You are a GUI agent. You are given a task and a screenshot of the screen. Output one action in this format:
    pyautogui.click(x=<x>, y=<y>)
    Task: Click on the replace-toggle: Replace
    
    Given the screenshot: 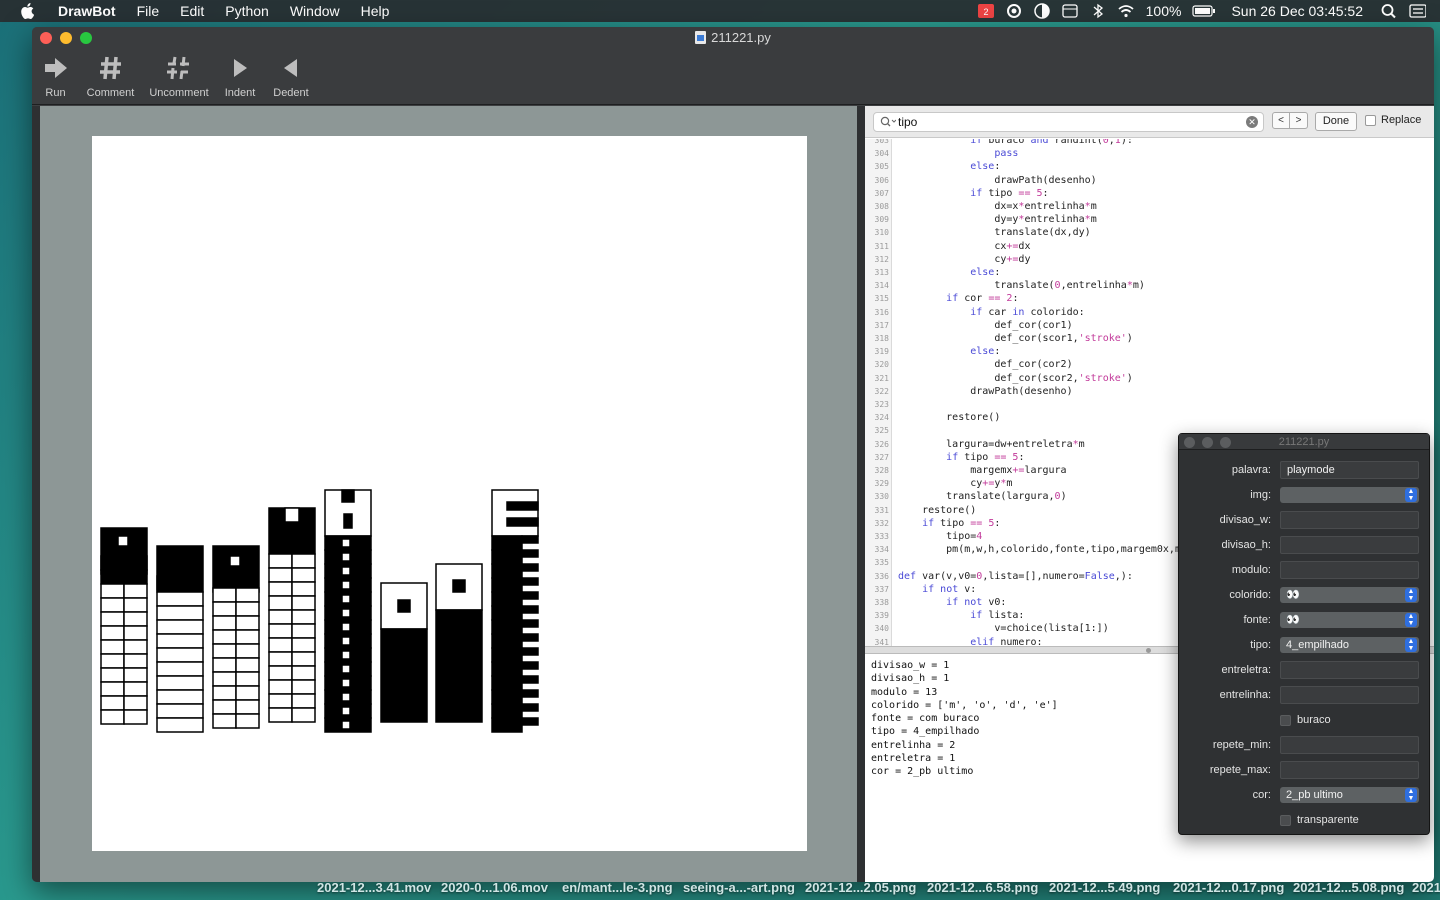 What is the action you would take?
    pyautogui.click(x=1393, y=120)
    